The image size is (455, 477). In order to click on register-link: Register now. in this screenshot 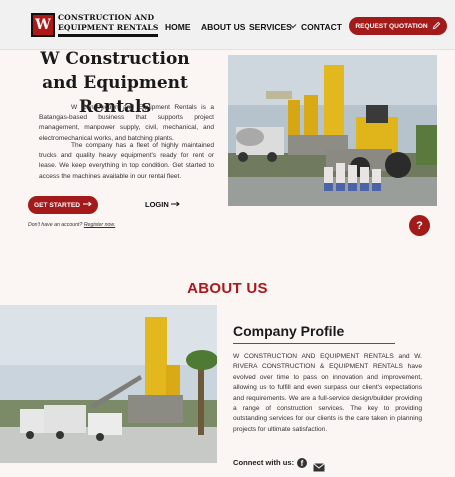, I will do `click(99, 225)`.